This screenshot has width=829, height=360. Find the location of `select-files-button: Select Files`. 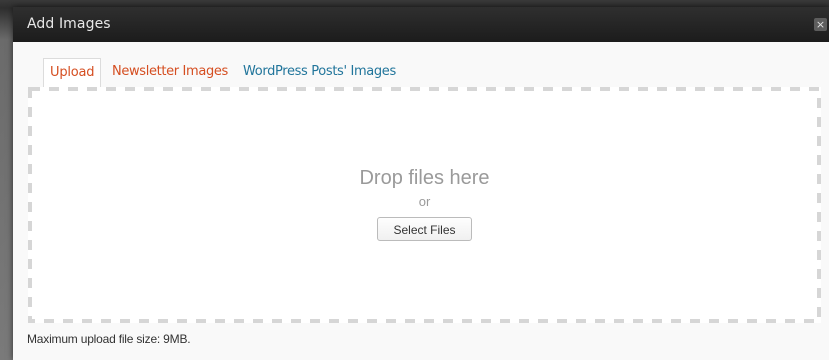

select-files-button: Select Files is located at coordinates (424, 229).